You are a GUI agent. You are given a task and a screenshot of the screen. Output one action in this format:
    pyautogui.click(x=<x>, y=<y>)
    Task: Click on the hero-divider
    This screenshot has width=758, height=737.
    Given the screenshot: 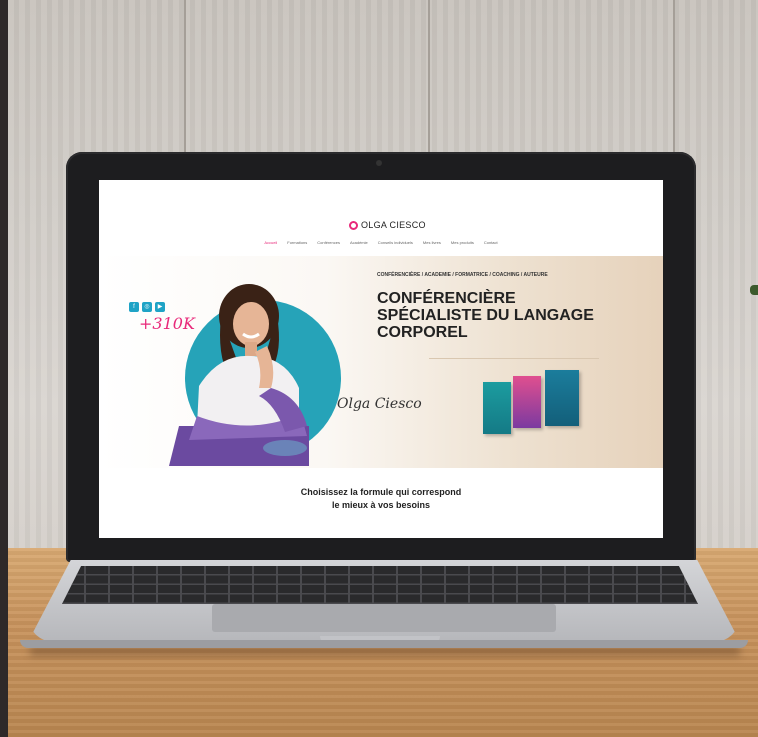 What is the action you would take?
    pyautogui.click(x=514, y=358)
    